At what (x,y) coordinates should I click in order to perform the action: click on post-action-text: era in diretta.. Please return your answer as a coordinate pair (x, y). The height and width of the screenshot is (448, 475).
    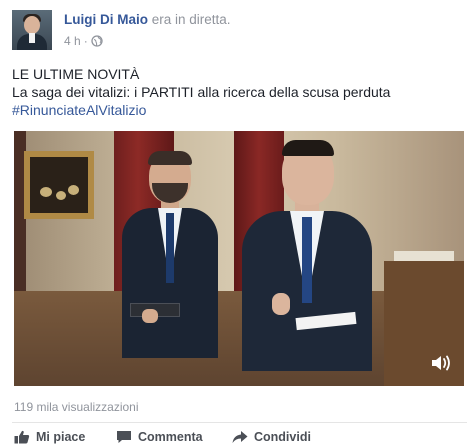
    Looking at the image, I should click on (191, 19).